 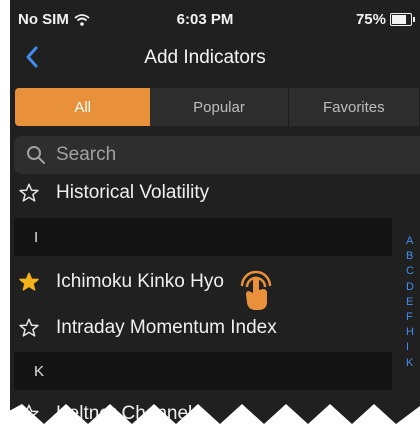 I want to click on index-letter: K, so click(x=413, y=363).